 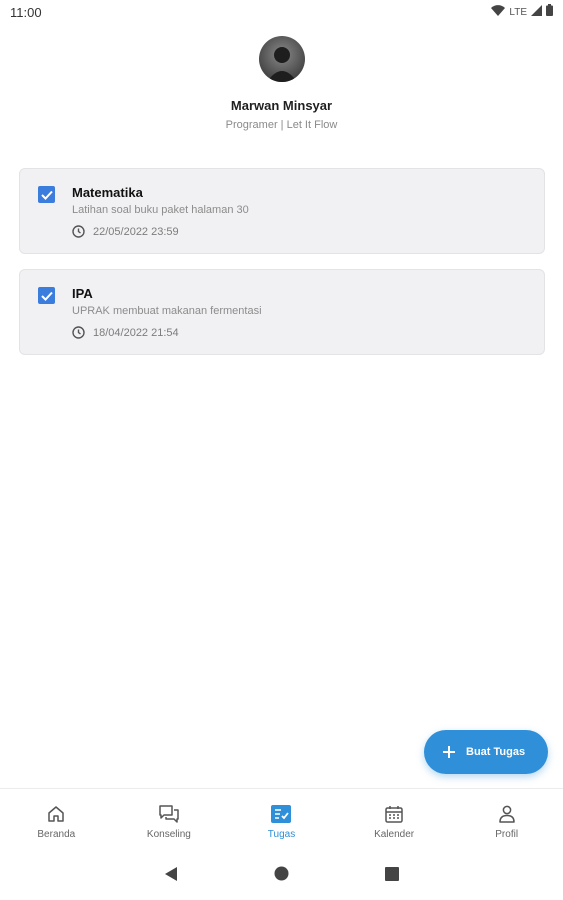 I want to click on status-icons: LTE, so click(x=522, y=12).